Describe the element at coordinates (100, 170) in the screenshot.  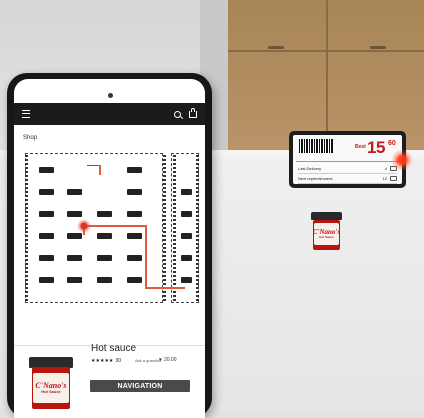
I see `map-highlight-bracket` at that location.